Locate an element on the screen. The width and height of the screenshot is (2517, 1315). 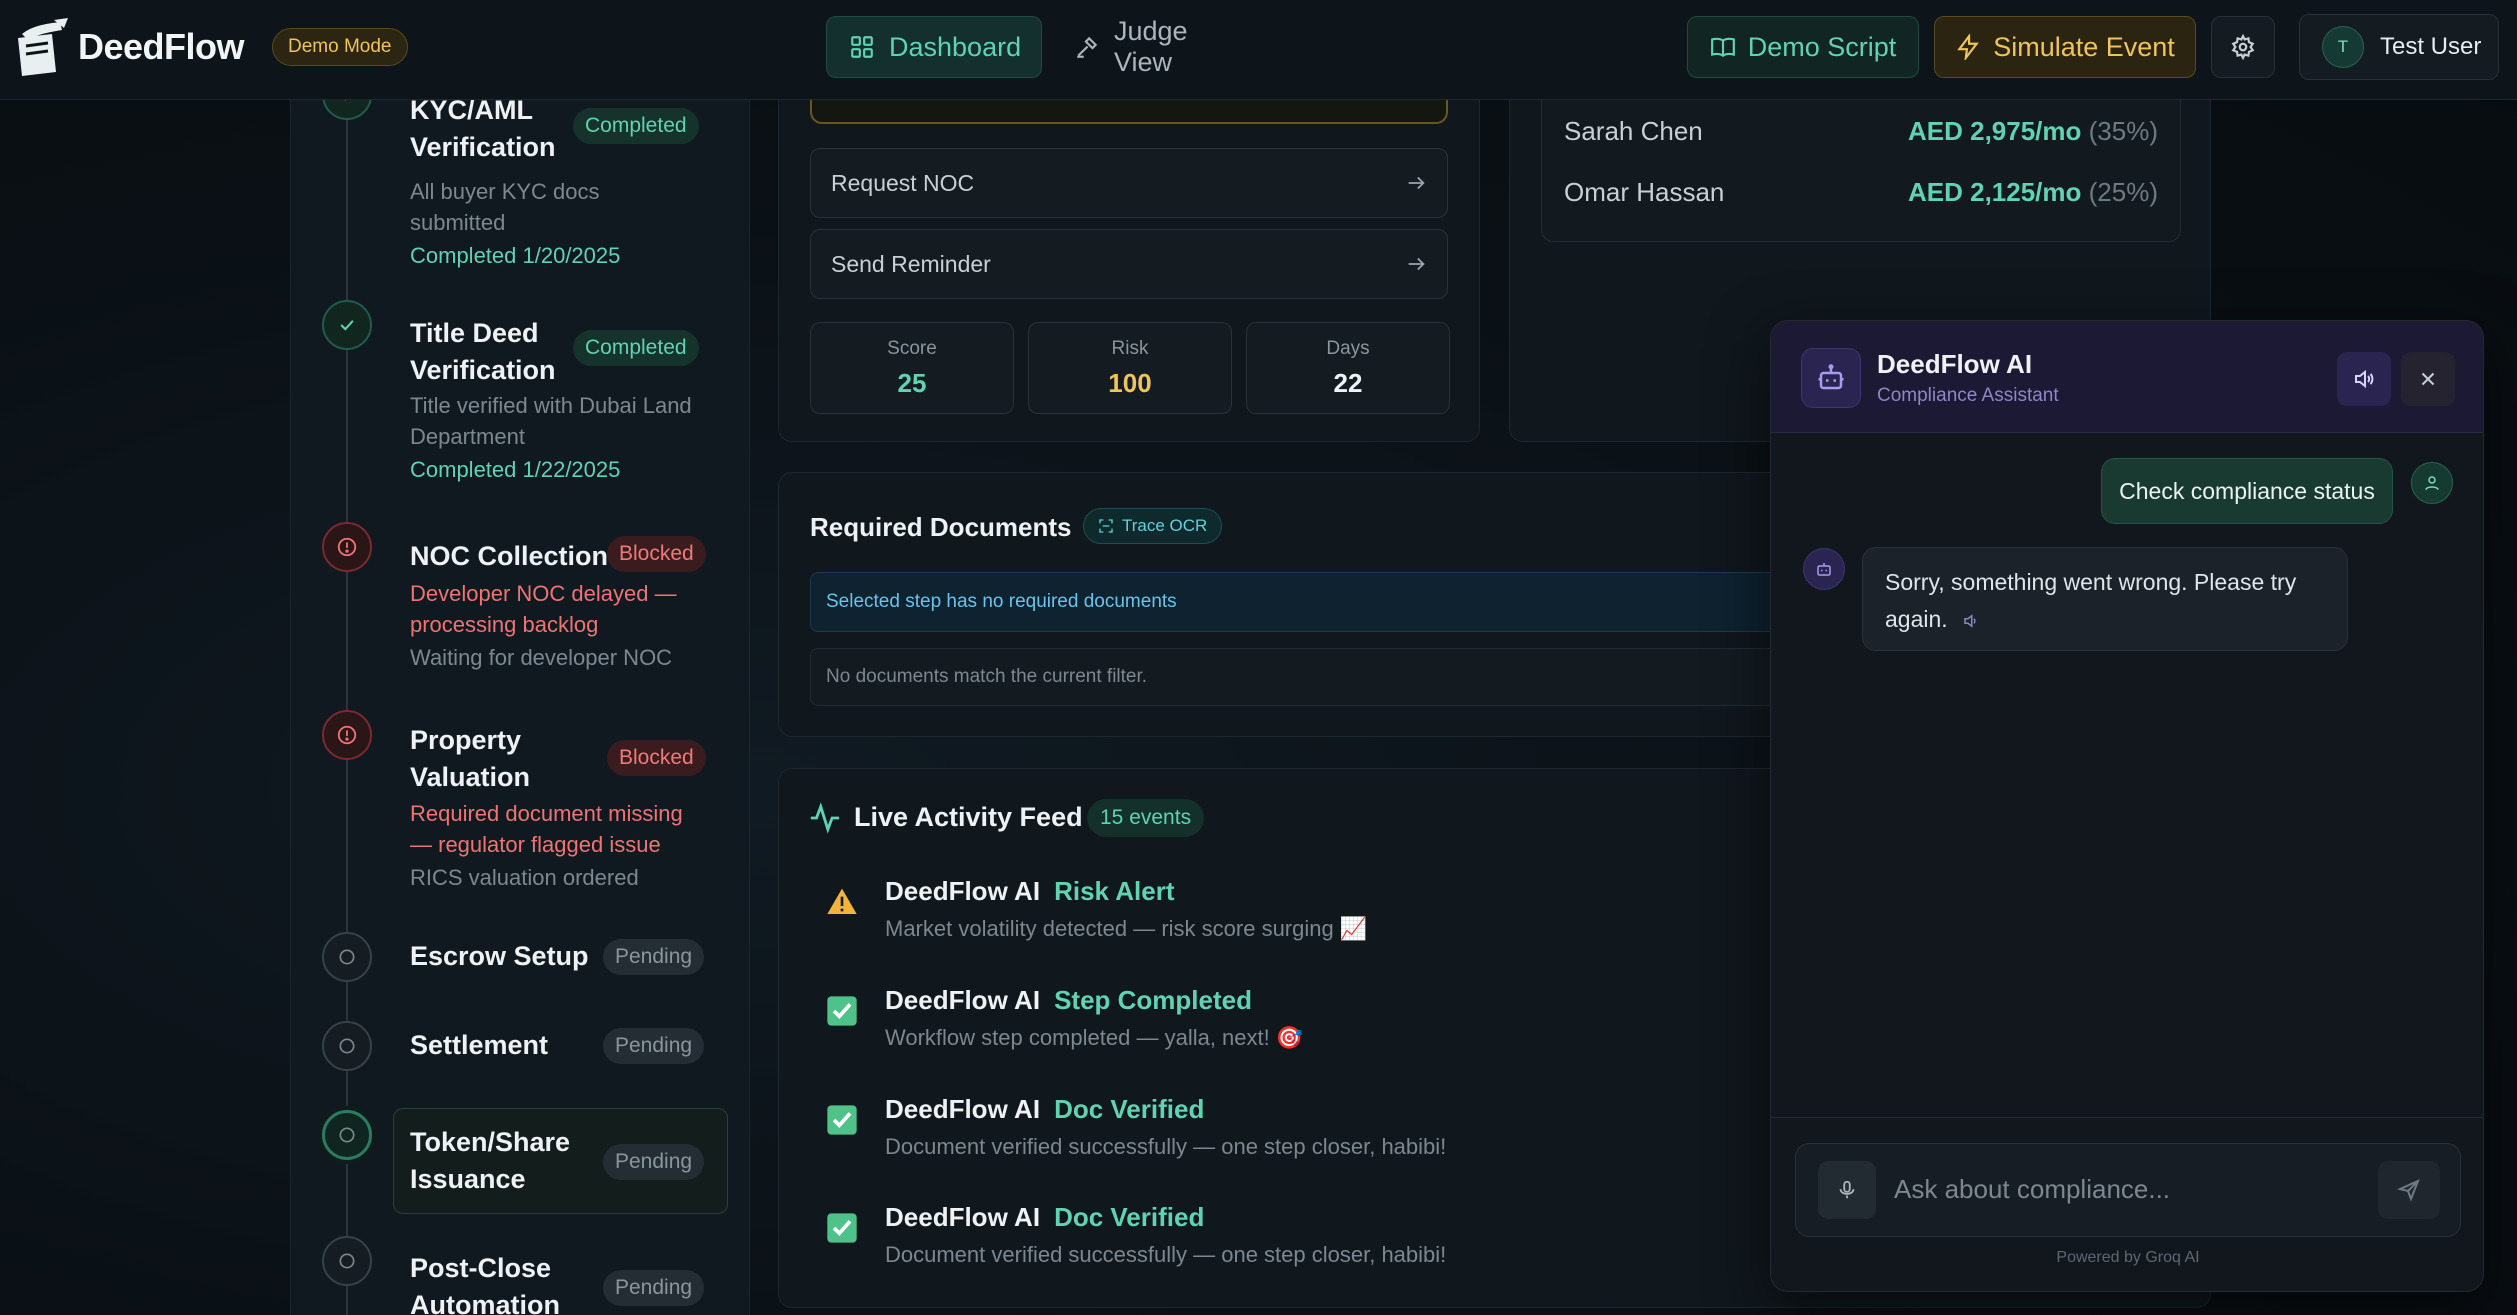
settings-button is located at coordinates (2243, 47).